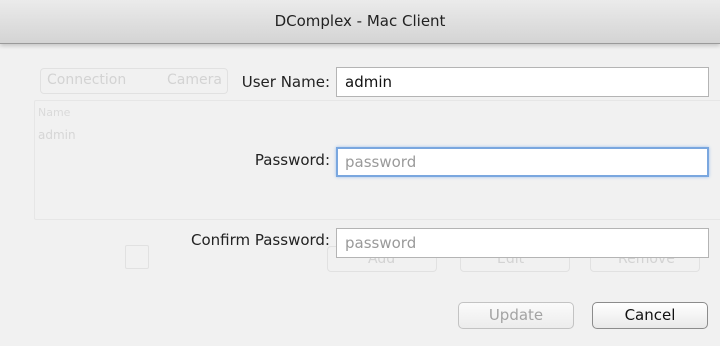 Image resolution: width=720 pixels, height=346 pixels. What do you see at coordinates (194, 80) in the screenshot?
I see `background-tab-camera: Camera` at bounding box center [194, 80].